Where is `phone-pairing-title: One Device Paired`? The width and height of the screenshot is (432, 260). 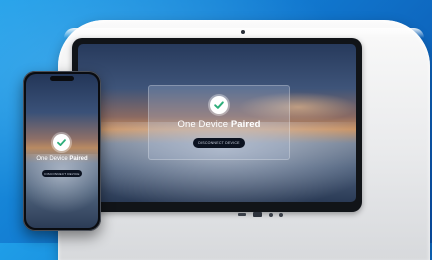
phone-pairing-title: One Device Paired is located at coordinates (62, 159).